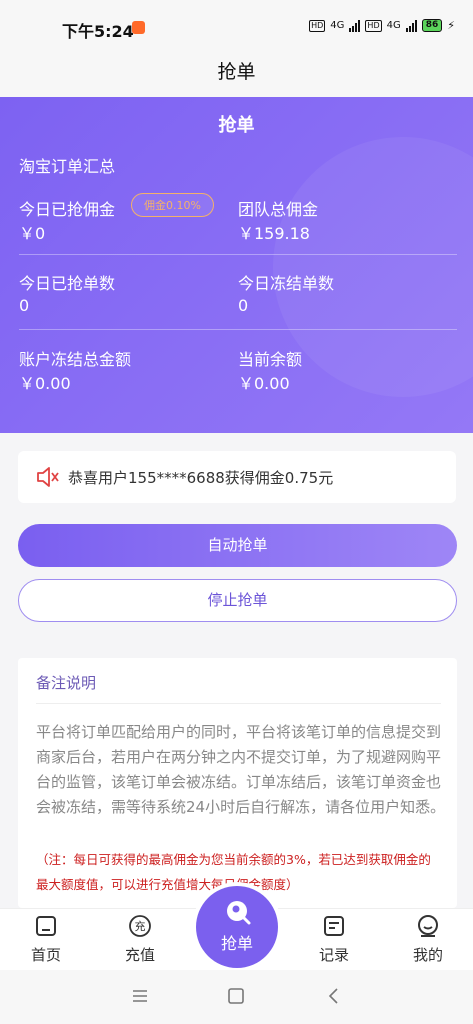  I want to click on balance-label: 当前余额, so click(270, 359).